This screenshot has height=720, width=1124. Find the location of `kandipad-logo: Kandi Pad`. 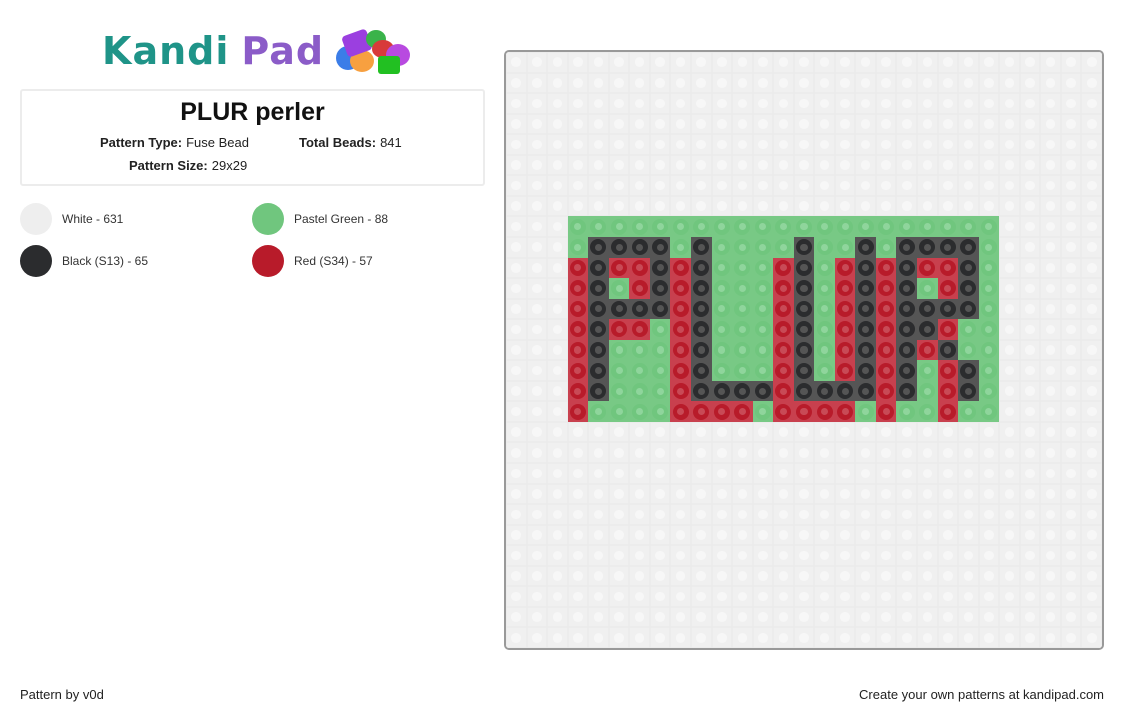

kandipad-logo: Kandi Pad is located at coordinates (256, 51).